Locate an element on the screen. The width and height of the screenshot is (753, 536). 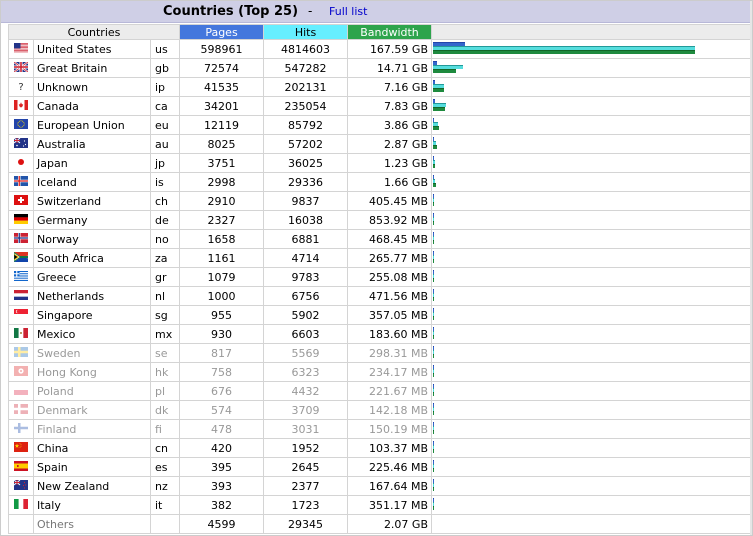
pages-value: 8025 is located at coordinates (221, 144).